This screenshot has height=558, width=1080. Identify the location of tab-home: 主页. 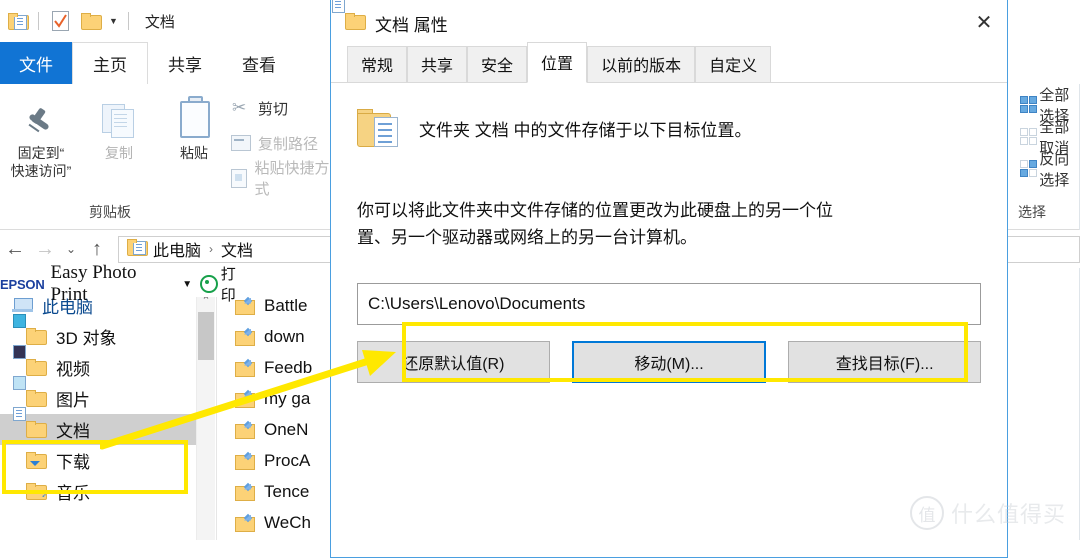
(110, 63).